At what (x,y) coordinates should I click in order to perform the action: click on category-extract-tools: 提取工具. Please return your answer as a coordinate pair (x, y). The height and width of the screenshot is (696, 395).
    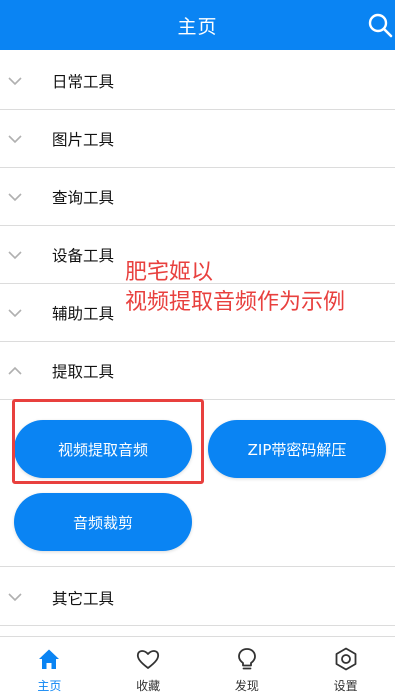
    Looking at the image, I should click on (197, 371).